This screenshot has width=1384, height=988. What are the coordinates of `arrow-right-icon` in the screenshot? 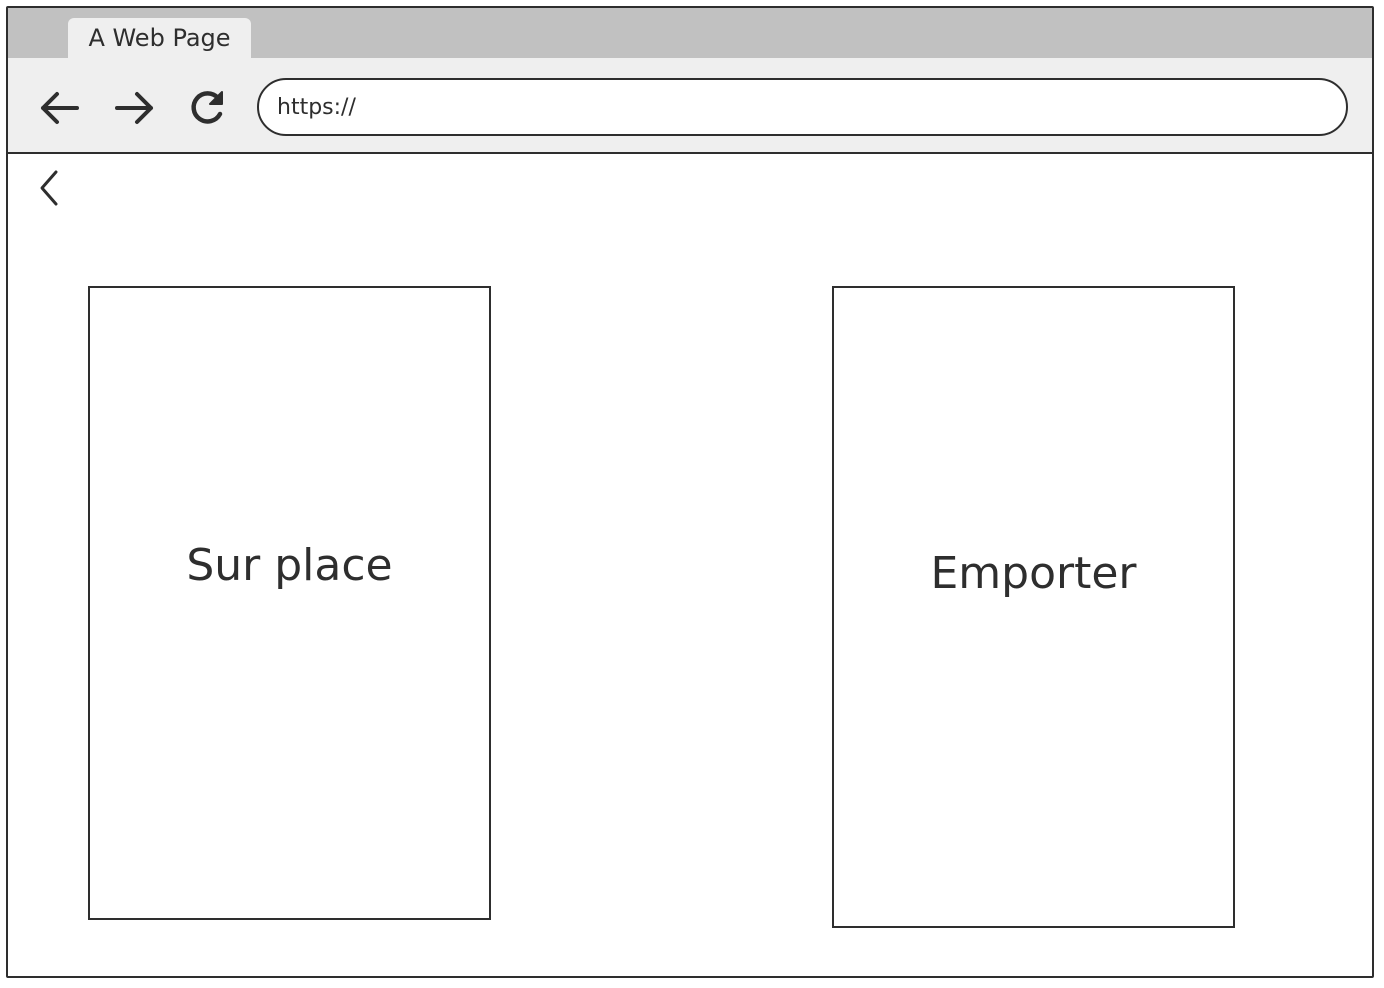 It's located at (134, 108).